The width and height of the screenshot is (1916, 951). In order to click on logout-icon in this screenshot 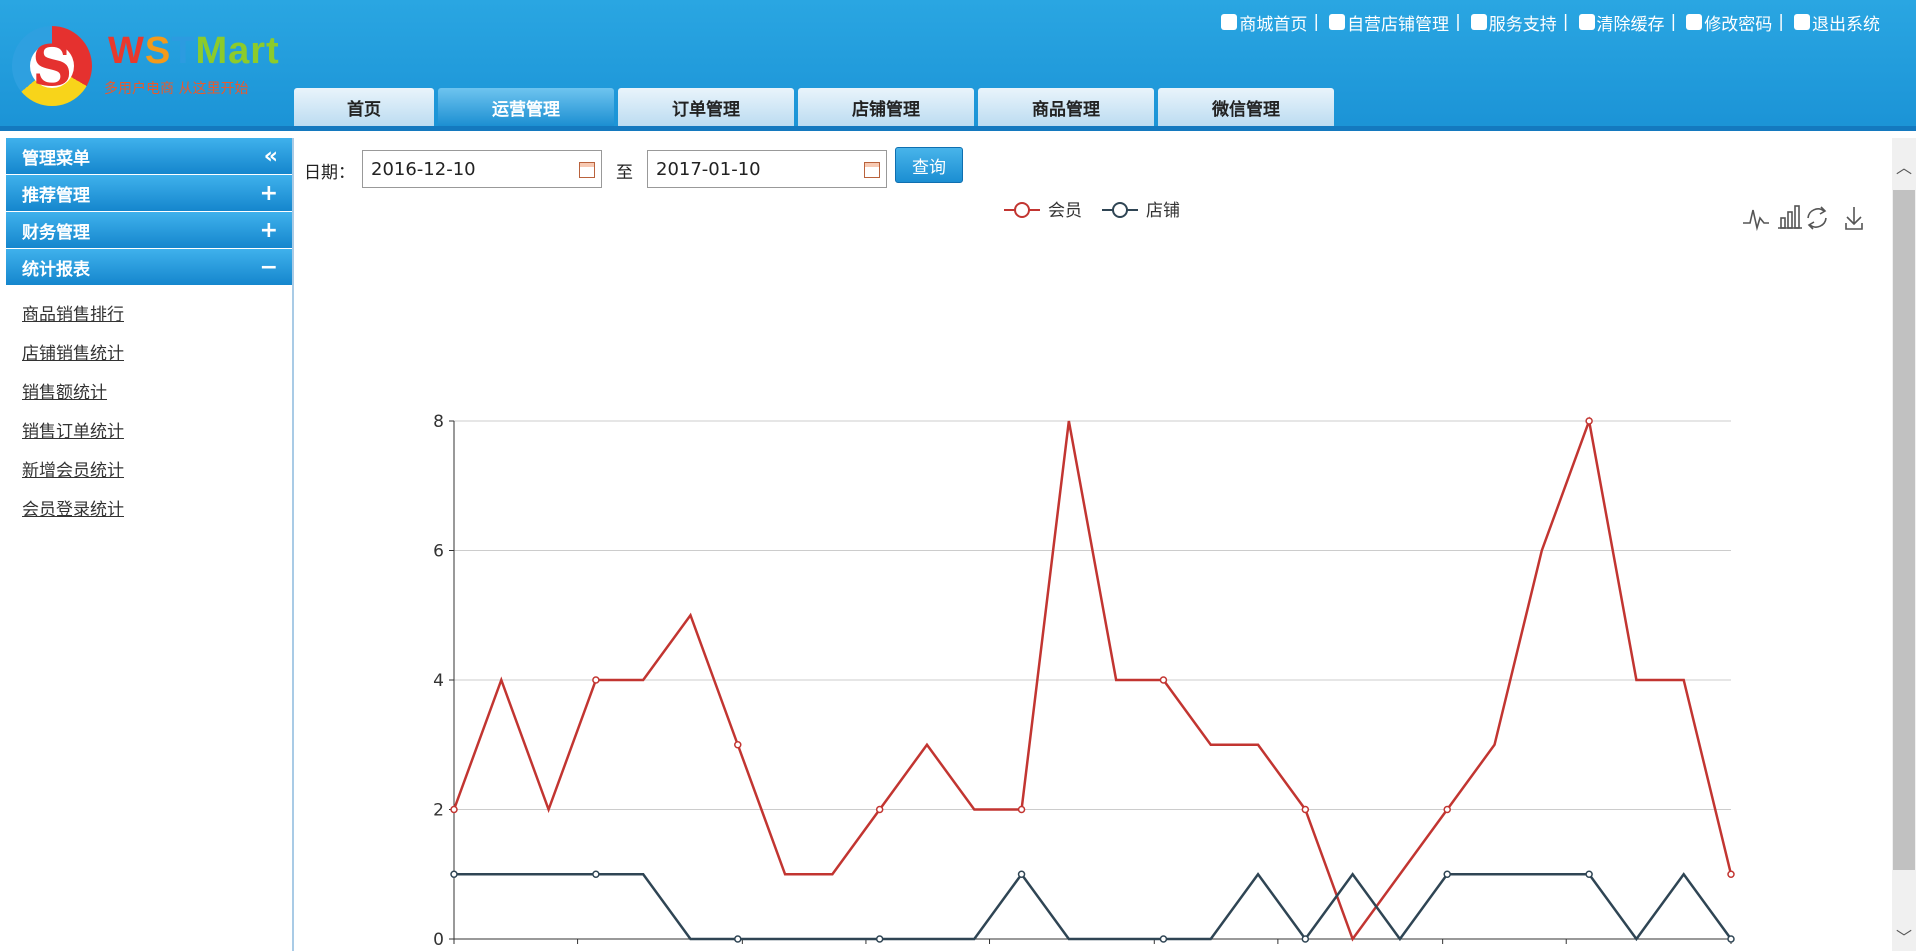, I will do `click(1802, 22)`.